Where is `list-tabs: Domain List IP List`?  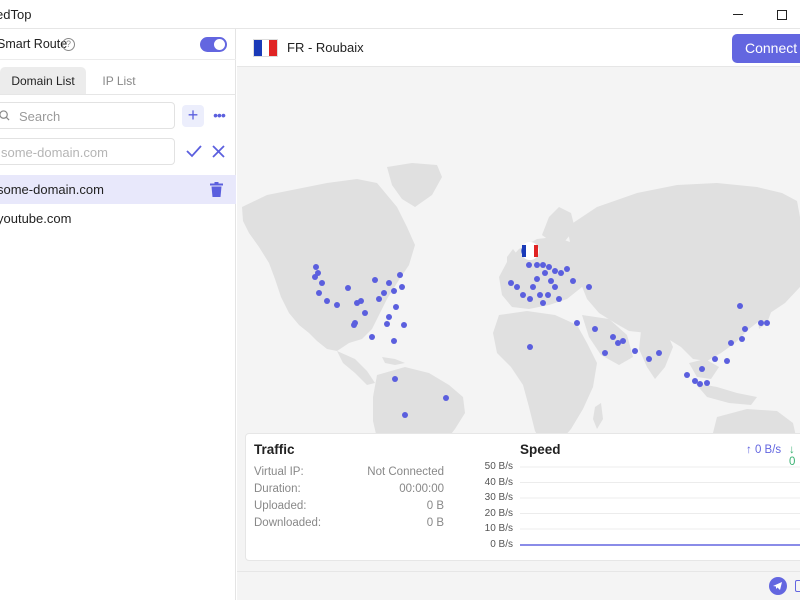
list-tabs: Domain List IP List is located at coordinates (118, 81).